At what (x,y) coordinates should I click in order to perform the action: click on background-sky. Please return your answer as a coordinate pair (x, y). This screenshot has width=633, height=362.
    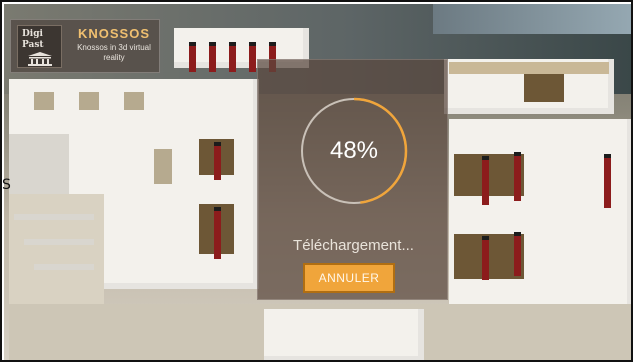
    Looking at the image, I should click on (532, 19).